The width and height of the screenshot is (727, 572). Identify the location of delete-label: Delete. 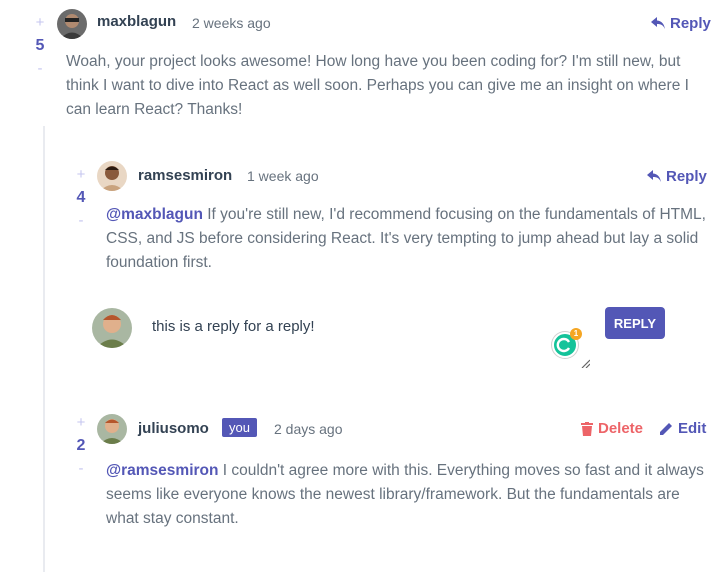
(621, 428).